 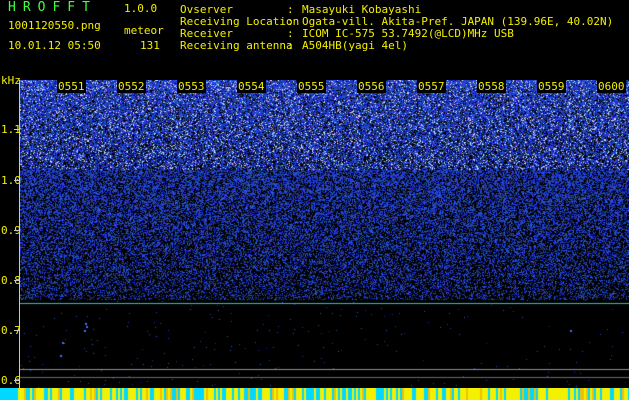 What do you see at coordinates (236, 45) in the screenshot?
I see `antenna-key: Receiving antenna` at bounding box center [236, 45].